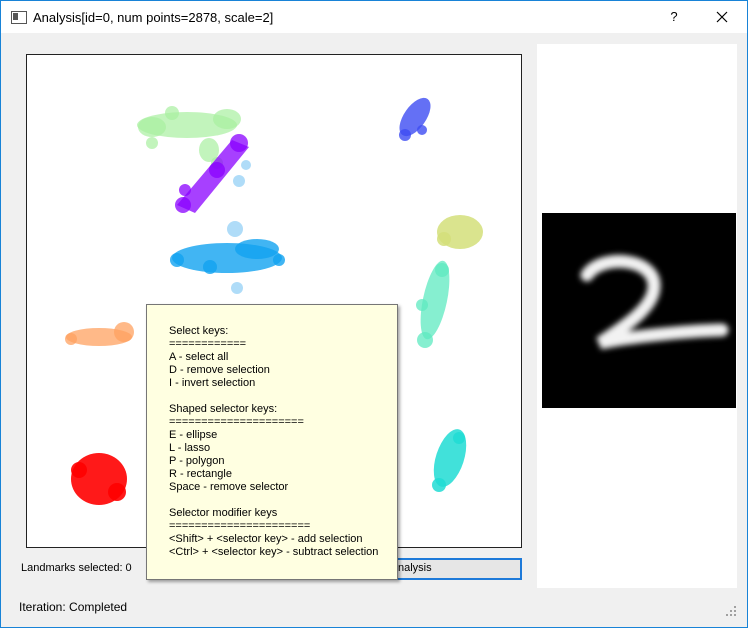 The image size is (748, 628). What do you see at coordinates (449, 569) in the screenshot?
I see `analysis-button: nalysis` at bounding box center [449, 569].